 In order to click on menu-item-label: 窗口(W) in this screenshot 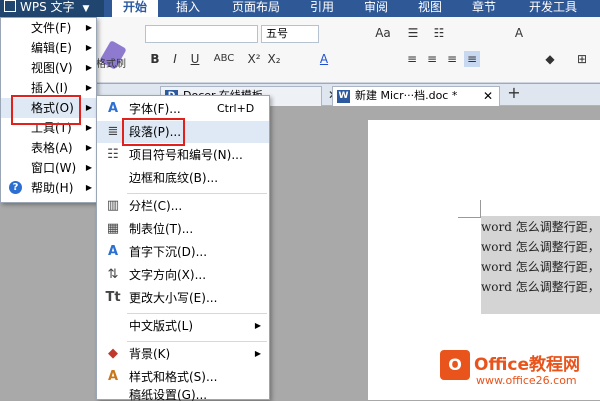, I will do `click(54, 168)`.